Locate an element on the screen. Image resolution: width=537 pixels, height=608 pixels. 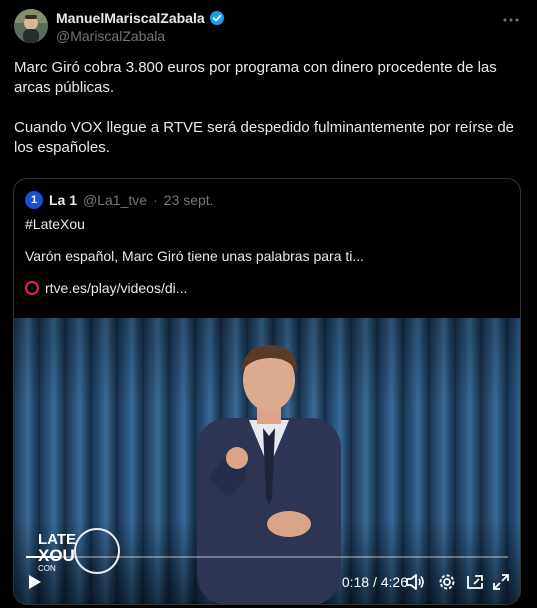
picture-in-picture-icon is located at coordinates (475, 582).